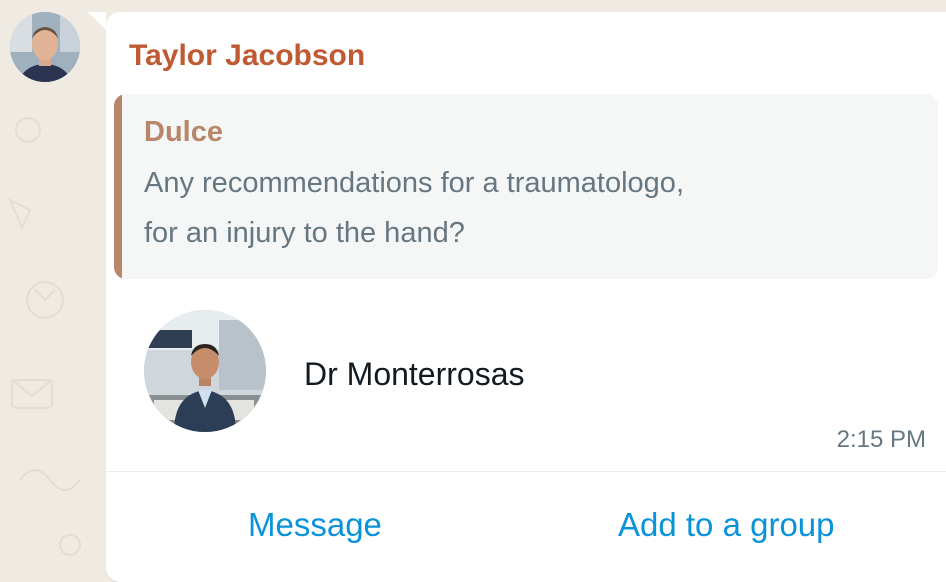 Image resolution: width=946 pixels, height=582 pixels. What do you see at coordinates (315, 525) in the screenshot?
I see `message-button: Message` at bounding box center [315, 525].